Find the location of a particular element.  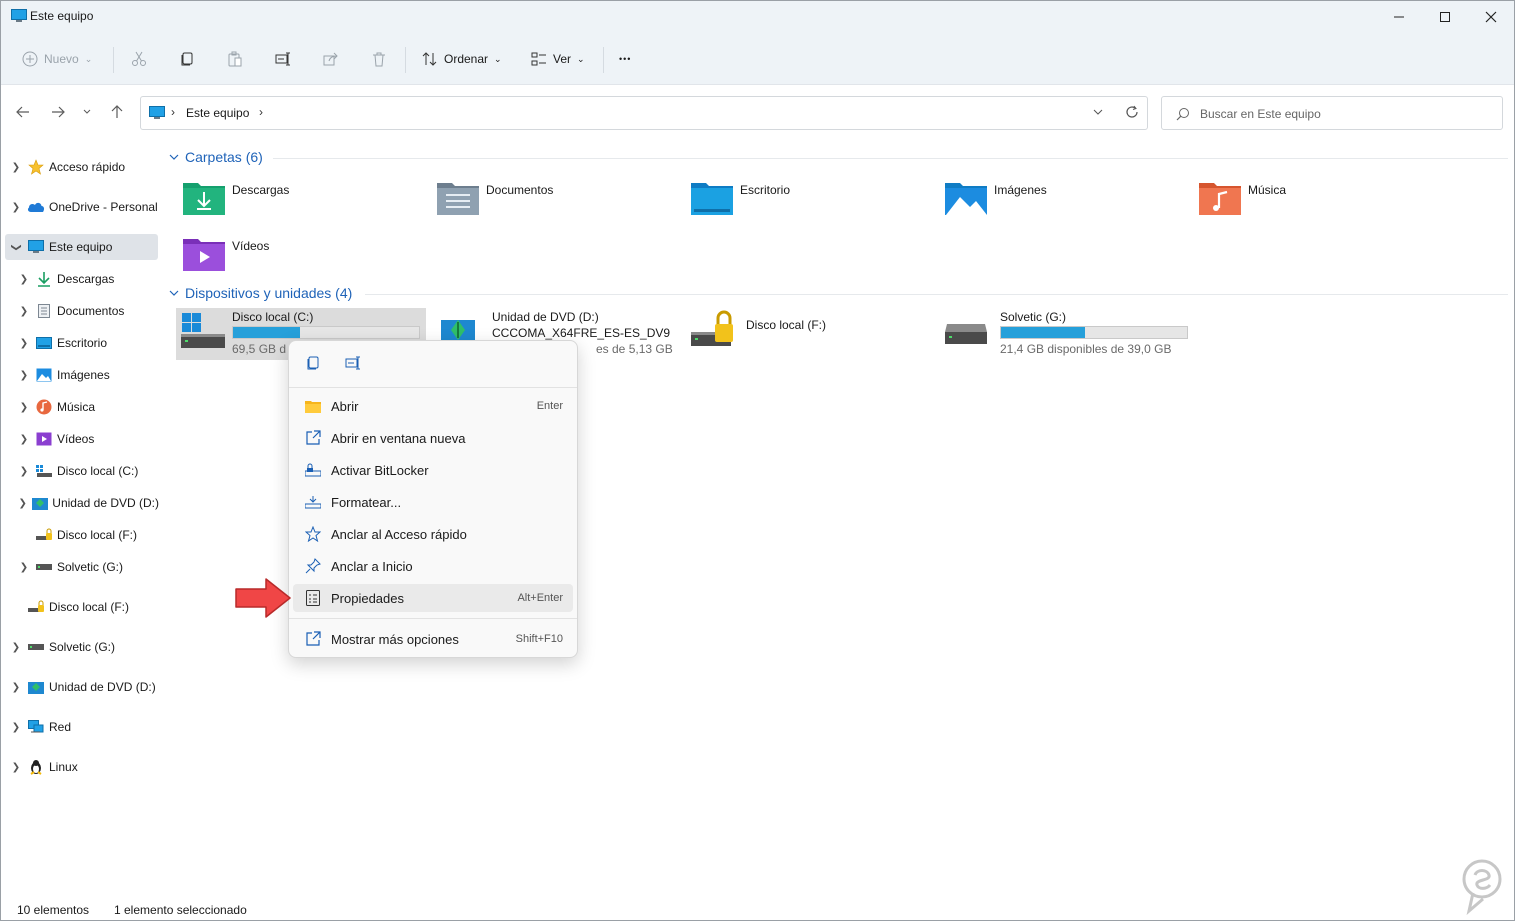

format-icon is located at coordinates (313, 502).